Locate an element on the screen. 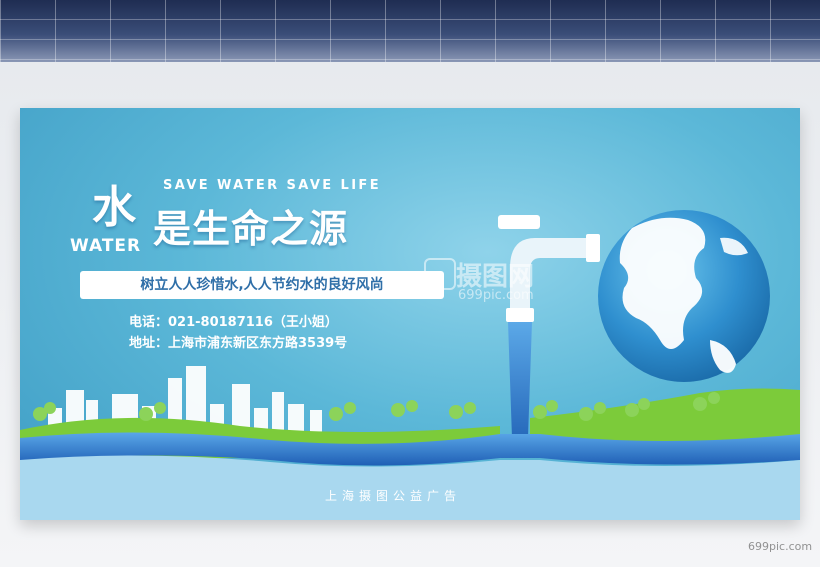 The height and width of the screenshot is (567, 820). globe-icon is located at coordinates (684, 296).